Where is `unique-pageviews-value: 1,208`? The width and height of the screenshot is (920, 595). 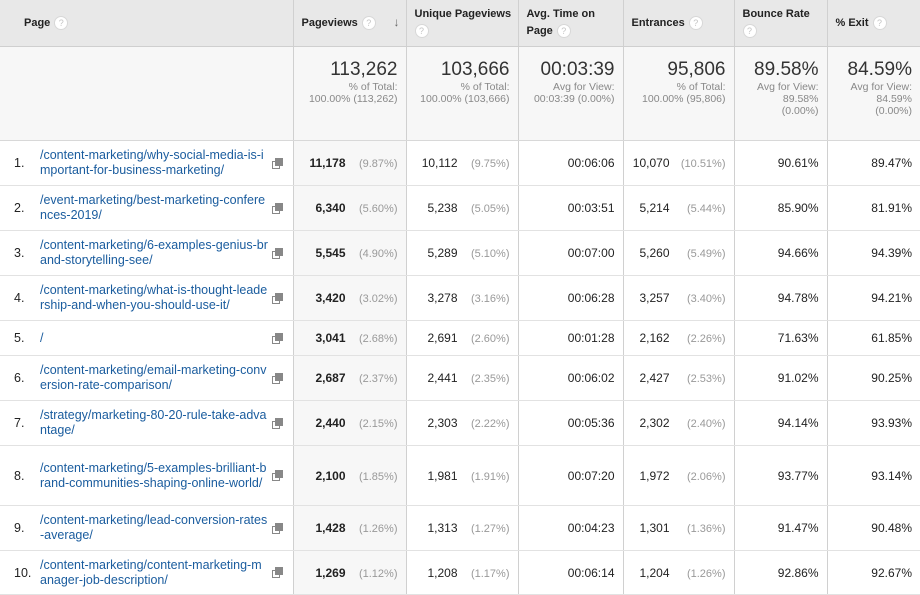 unique-pageviews-value: 1,208 is located at coordinates (442, 572).